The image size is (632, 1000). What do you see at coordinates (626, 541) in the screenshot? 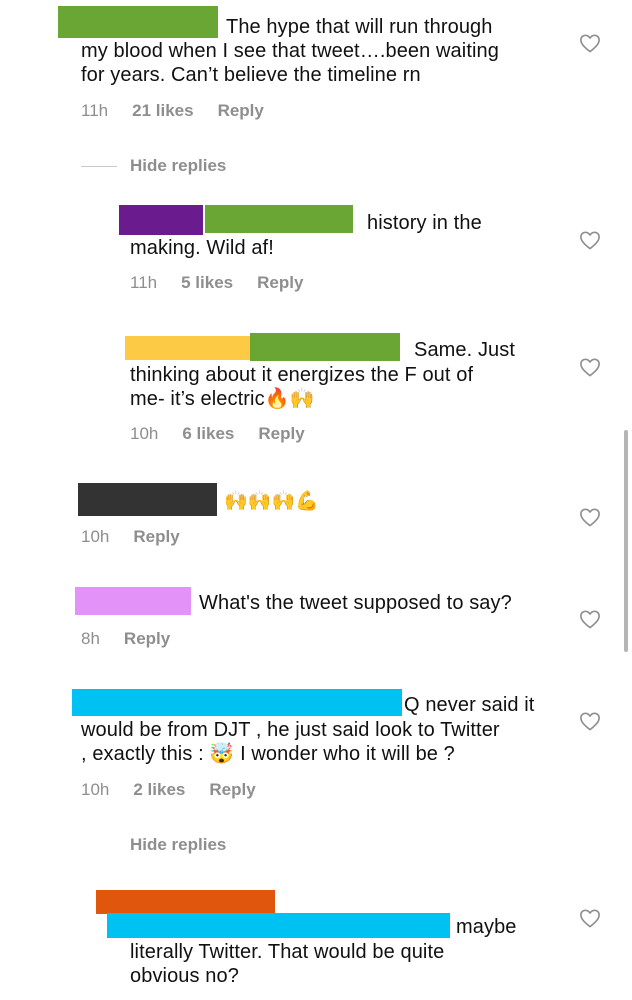
I see `scrollbar` at bounding box center [626, 541].